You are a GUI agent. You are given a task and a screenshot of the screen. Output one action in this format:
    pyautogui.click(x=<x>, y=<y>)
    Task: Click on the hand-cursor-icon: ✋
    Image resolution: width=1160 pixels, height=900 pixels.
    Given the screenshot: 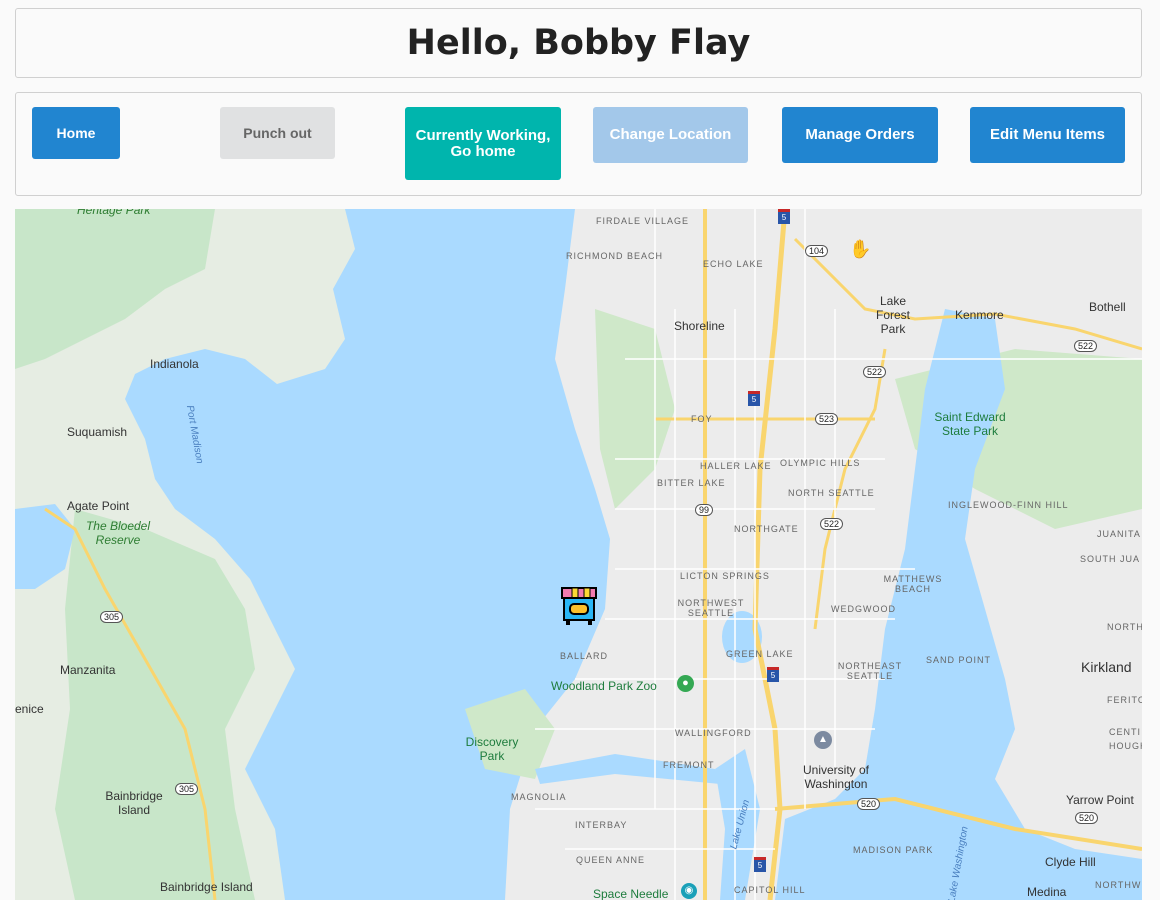 What is the action you would take?
    pyautogui.click(x=860, y=249)
    